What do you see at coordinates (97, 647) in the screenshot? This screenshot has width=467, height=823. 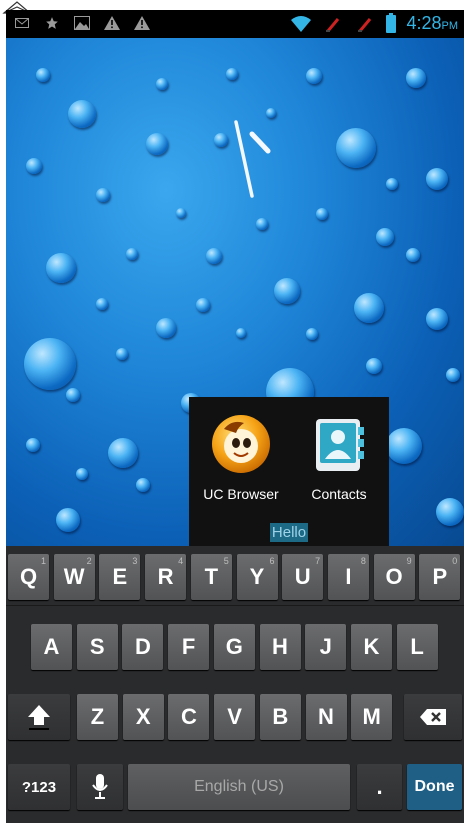 I see `key-s: S` at bounding box center [97, 647].